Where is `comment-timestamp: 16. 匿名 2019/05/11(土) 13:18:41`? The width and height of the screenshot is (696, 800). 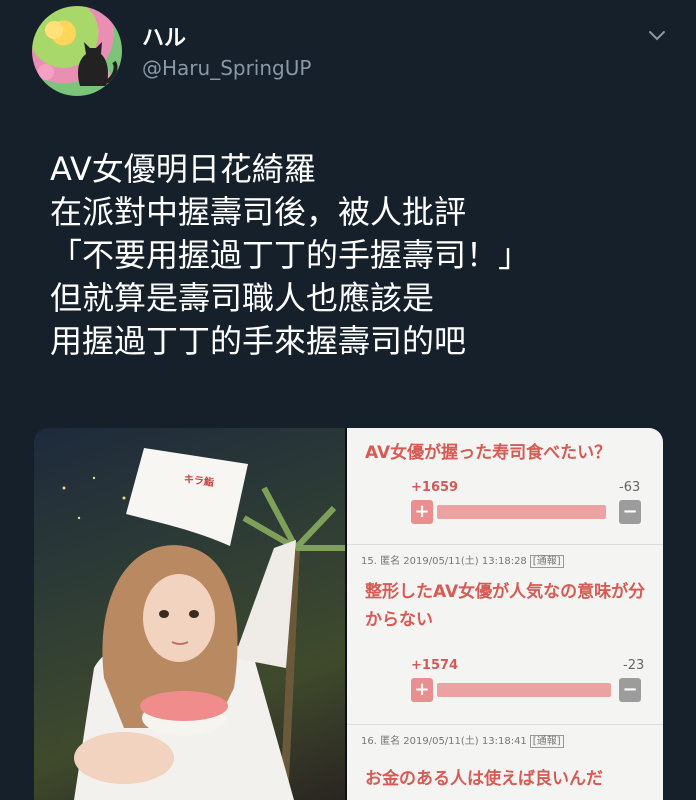
comment-timestamp: 16. 匿名 2019/05/11(土) 13:18:41 is located at coordinates (444, 741).